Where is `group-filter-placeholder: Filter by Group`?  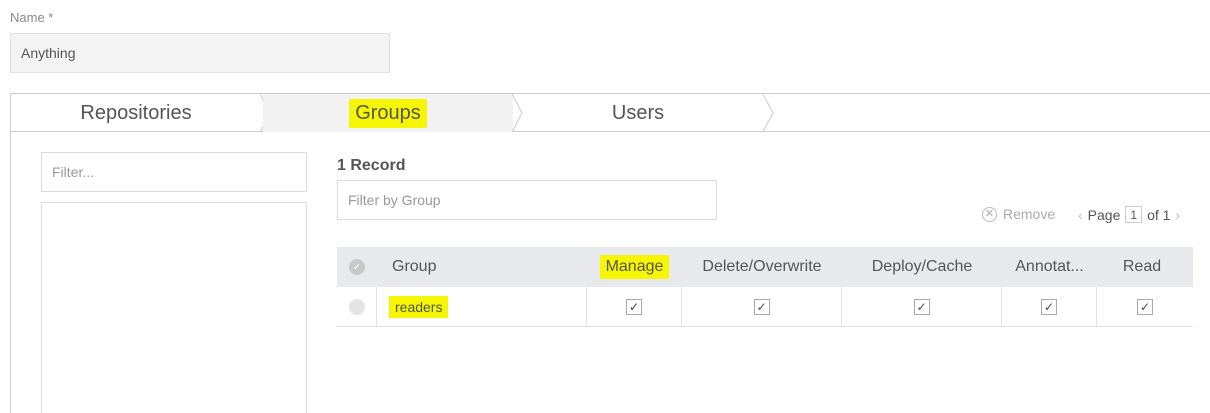
group-filter-placeholder: Filter by Group is located at coordinates (394, 200).